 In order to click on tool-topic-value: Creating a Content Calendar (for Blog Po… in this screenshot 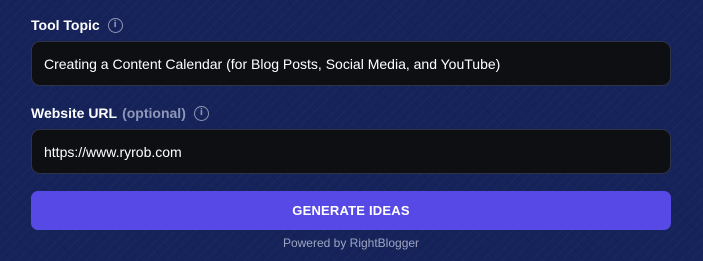, I will do `click(272, 63)`.